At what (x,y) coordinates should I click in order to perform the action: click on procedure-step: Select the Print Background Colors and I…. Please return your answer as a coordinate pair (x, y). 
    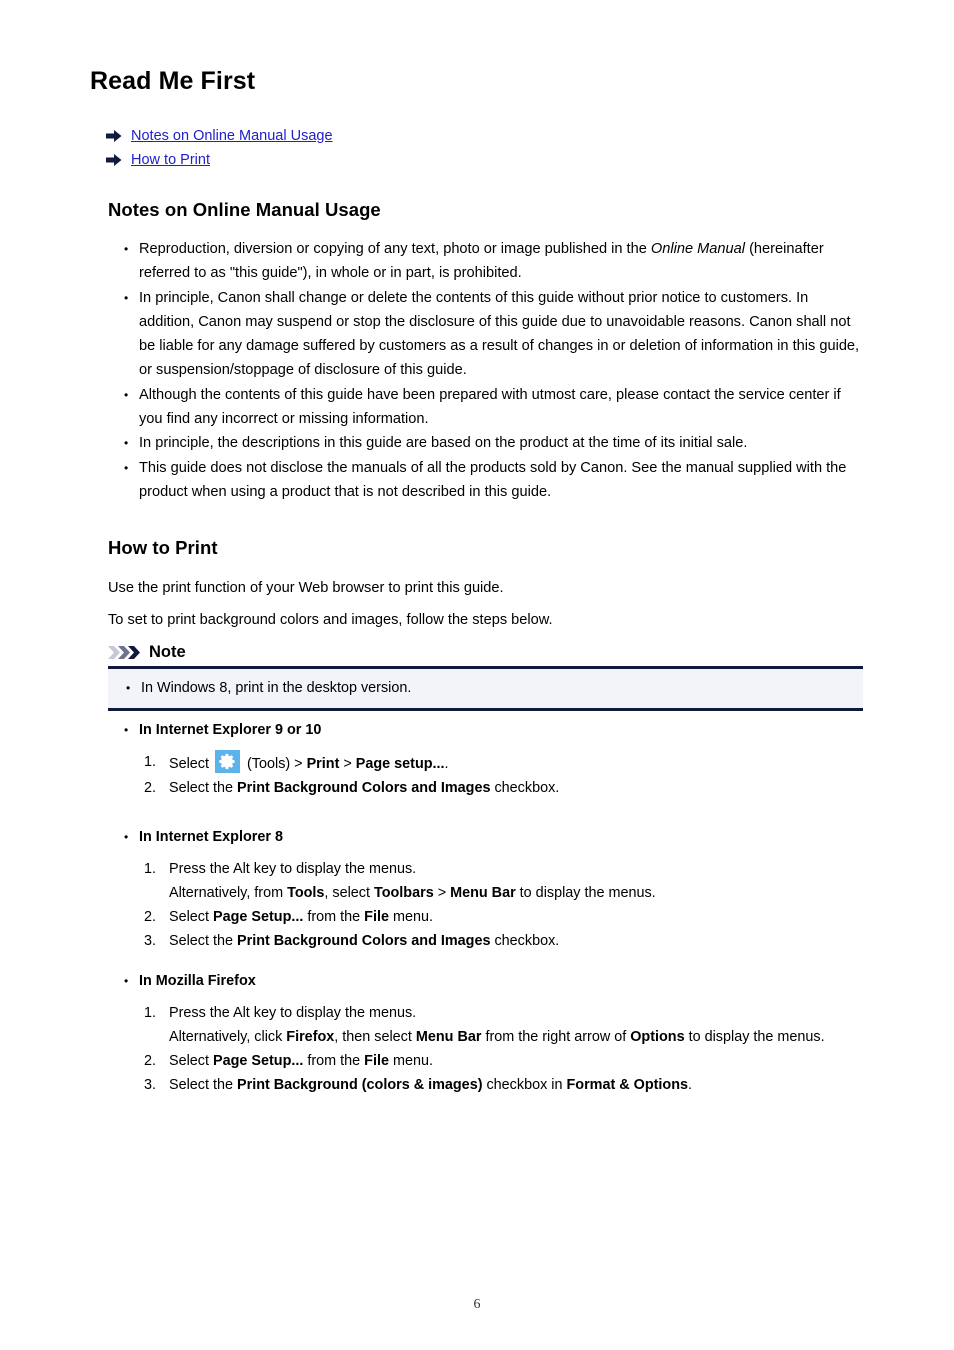
    Looking at the image, I should click on (502, 941).